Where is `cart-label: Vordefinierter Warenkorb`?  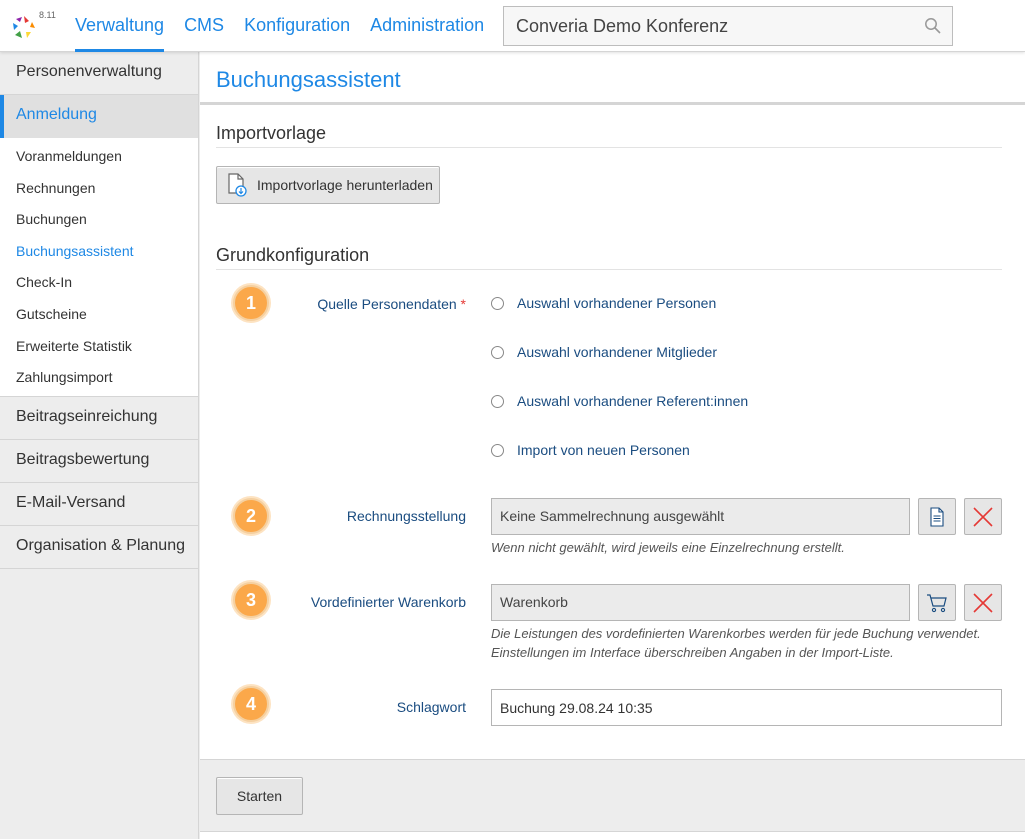 cart-label: Vordefinierter Warenkorb is located at coordinates (388, 602).